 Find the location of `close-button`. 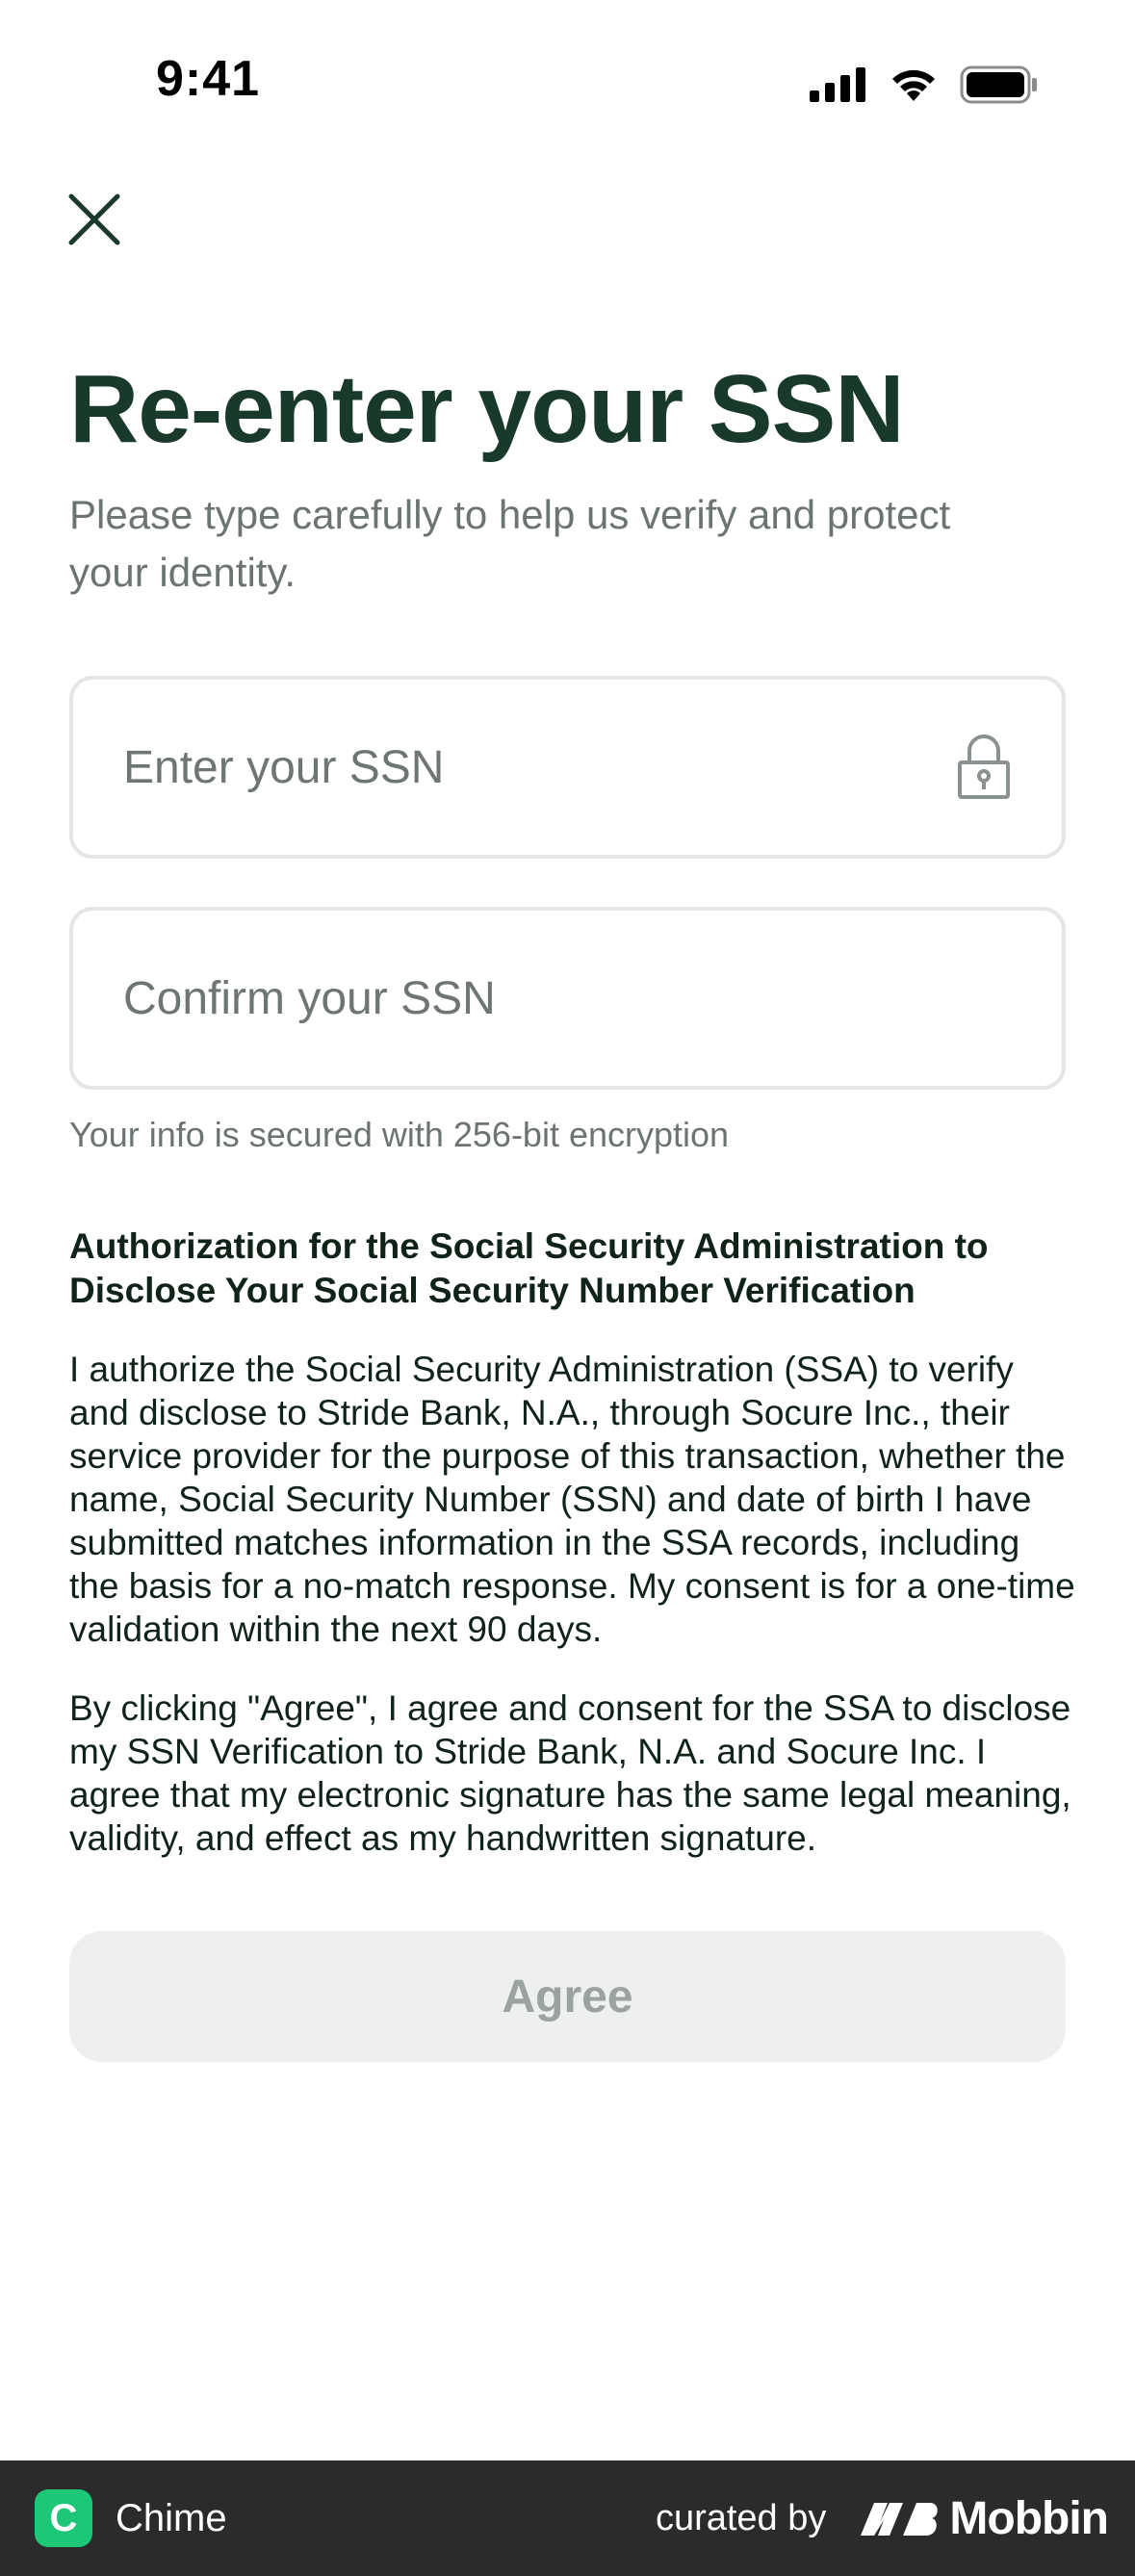

close-button is located at coordinates (94, 219).